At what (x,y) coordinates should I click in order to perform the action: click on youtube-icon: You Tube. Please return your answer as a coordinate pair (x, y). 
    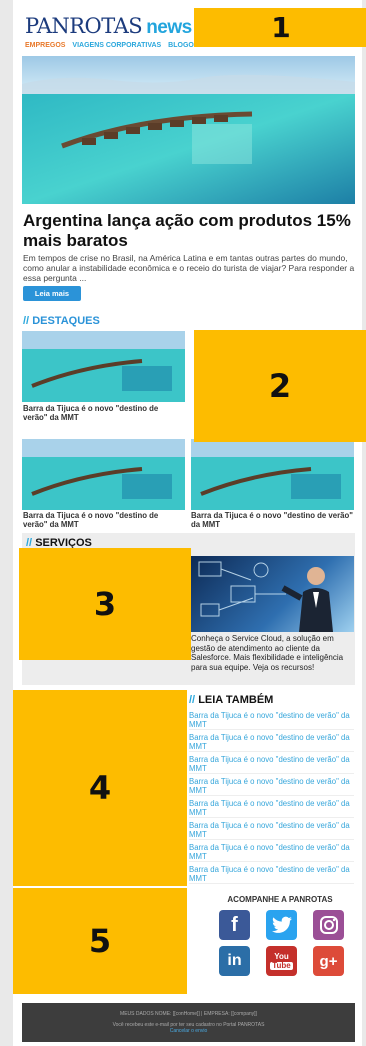
    Looking at the image, I should click on (281, 961).